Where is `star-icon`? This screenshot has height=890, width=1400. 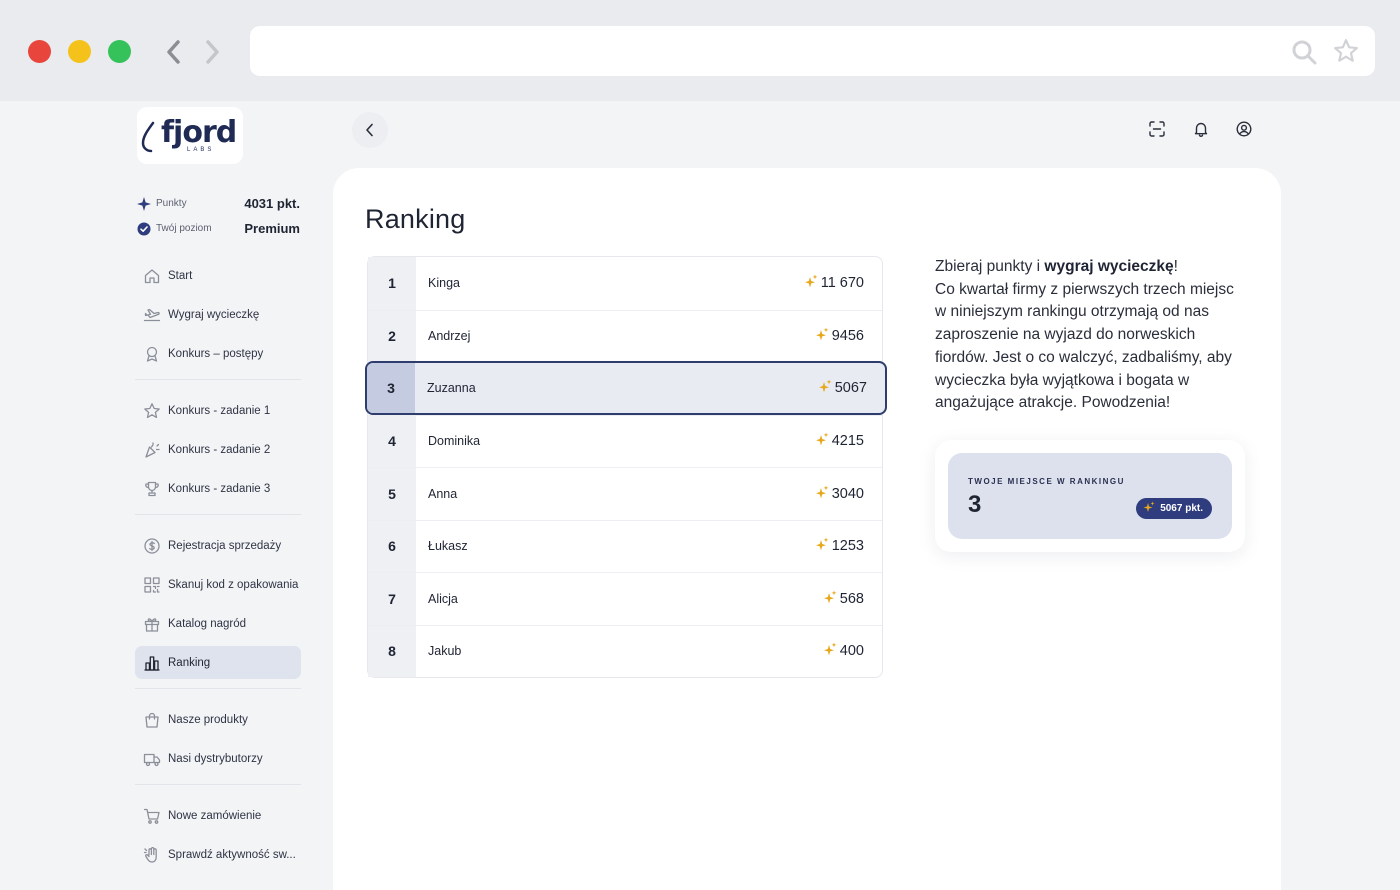 star-icon is located at coordinates (152, 411).